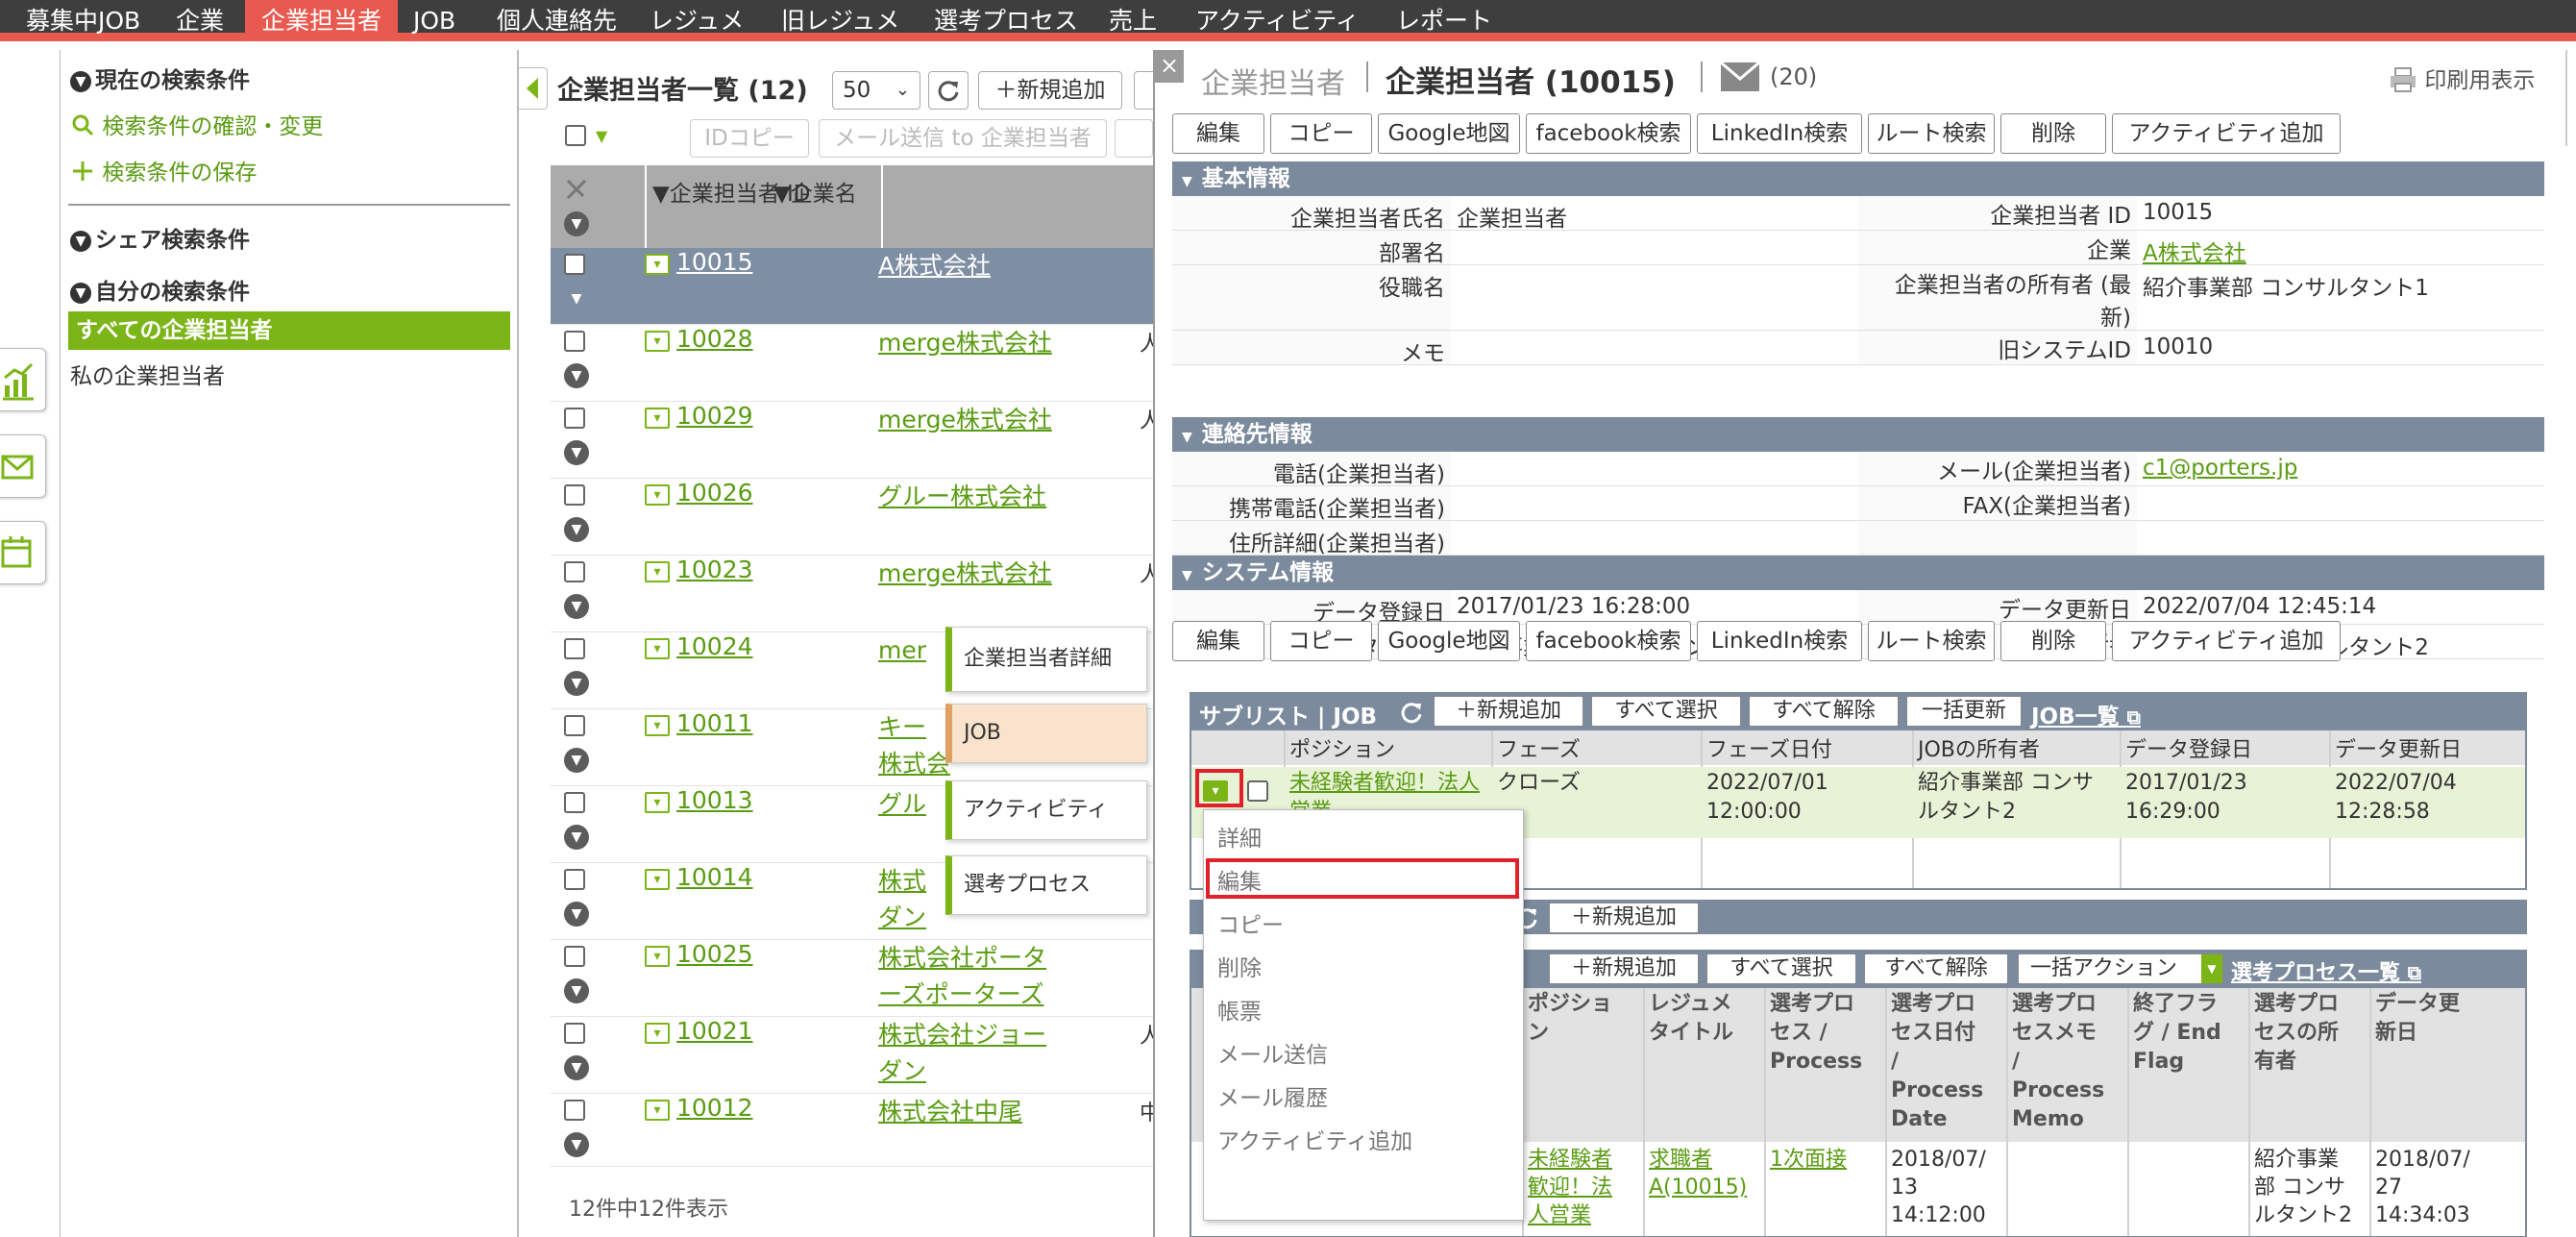 The image size is (2576, 1237). I want to click on section-contact-info: ▼ 連絡先情報, so click(1858, 434).